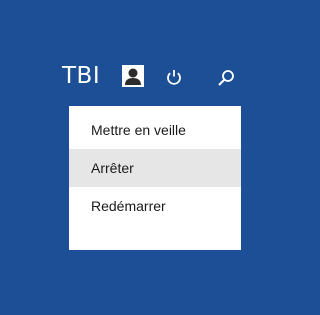 Image resolution: width=320 pixels, height=315 pixels. What do you see at coordinates (155, 168) in the screenshot?
I see `menu-item-shutdown: Arrêter` at bounding box center [155, 168].